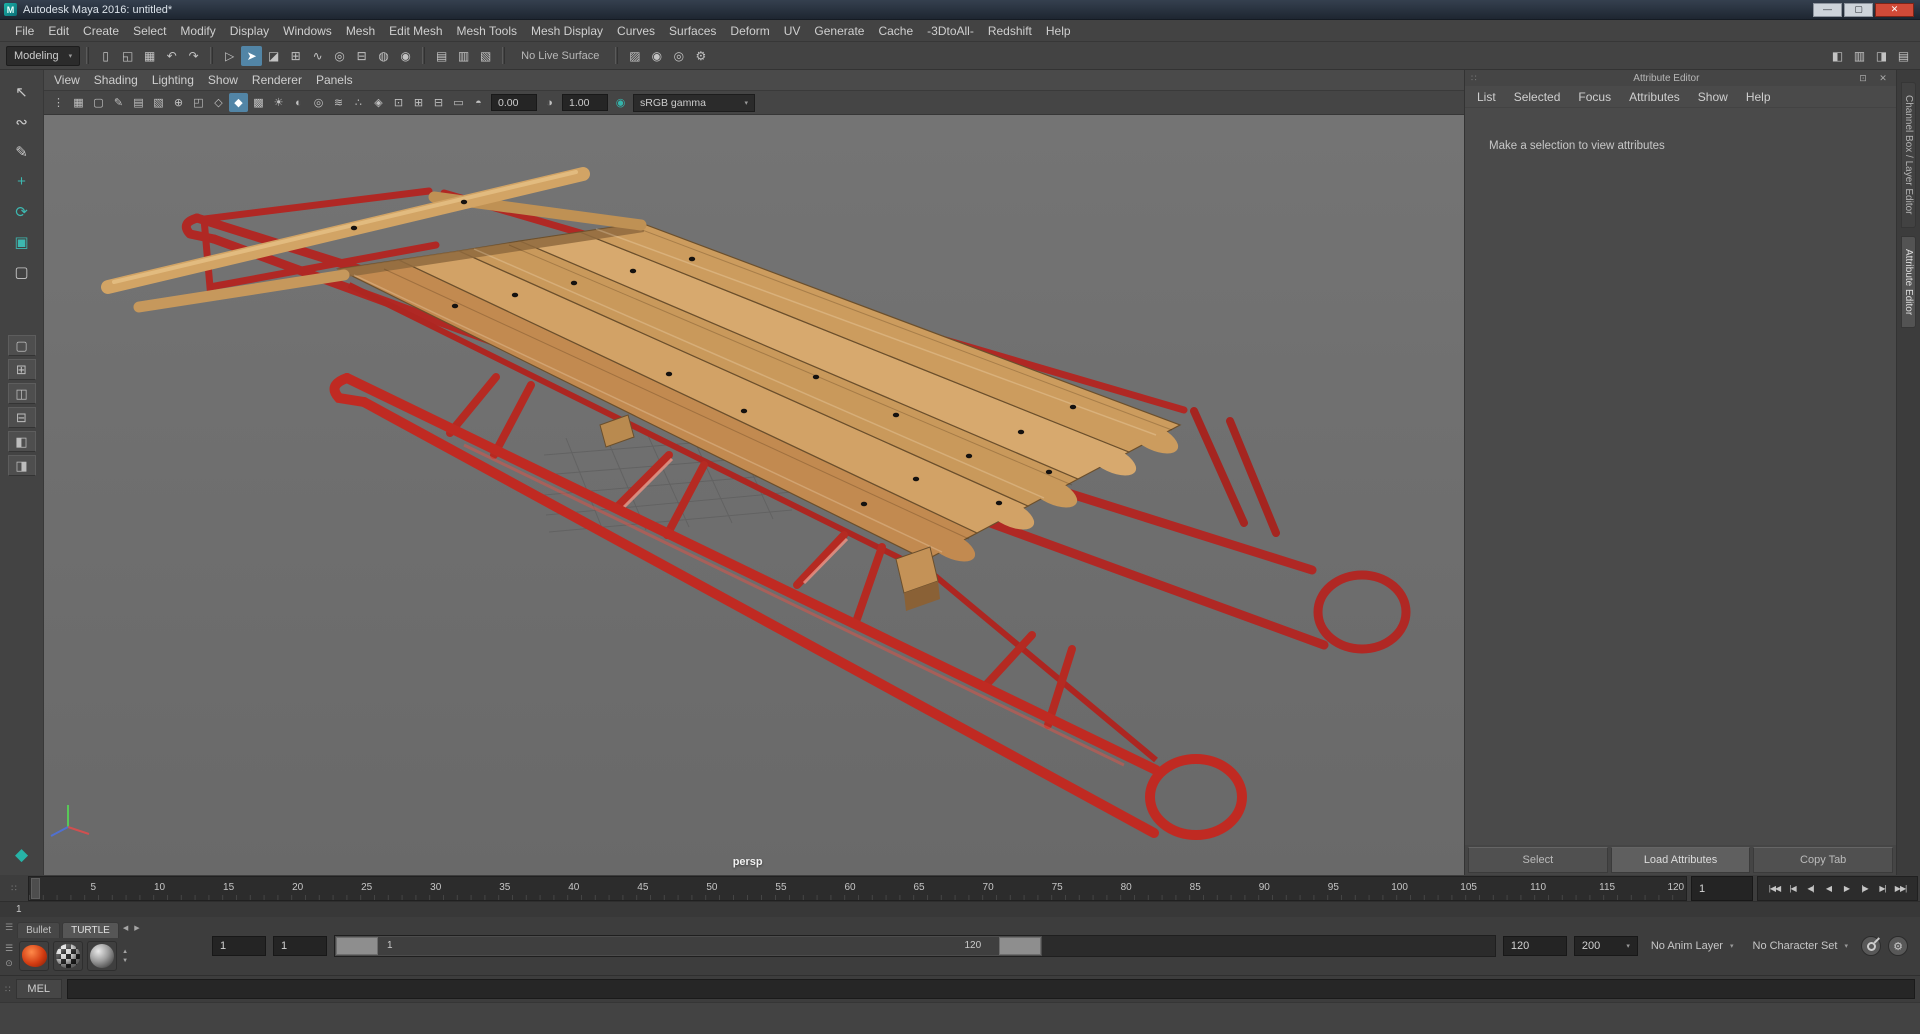 The width and height of the screenshot is (1920, 1034). Describe the element at coordinates (238, 102) in the screenshot. I see `smooth-shade-icon: ◆` at that location.